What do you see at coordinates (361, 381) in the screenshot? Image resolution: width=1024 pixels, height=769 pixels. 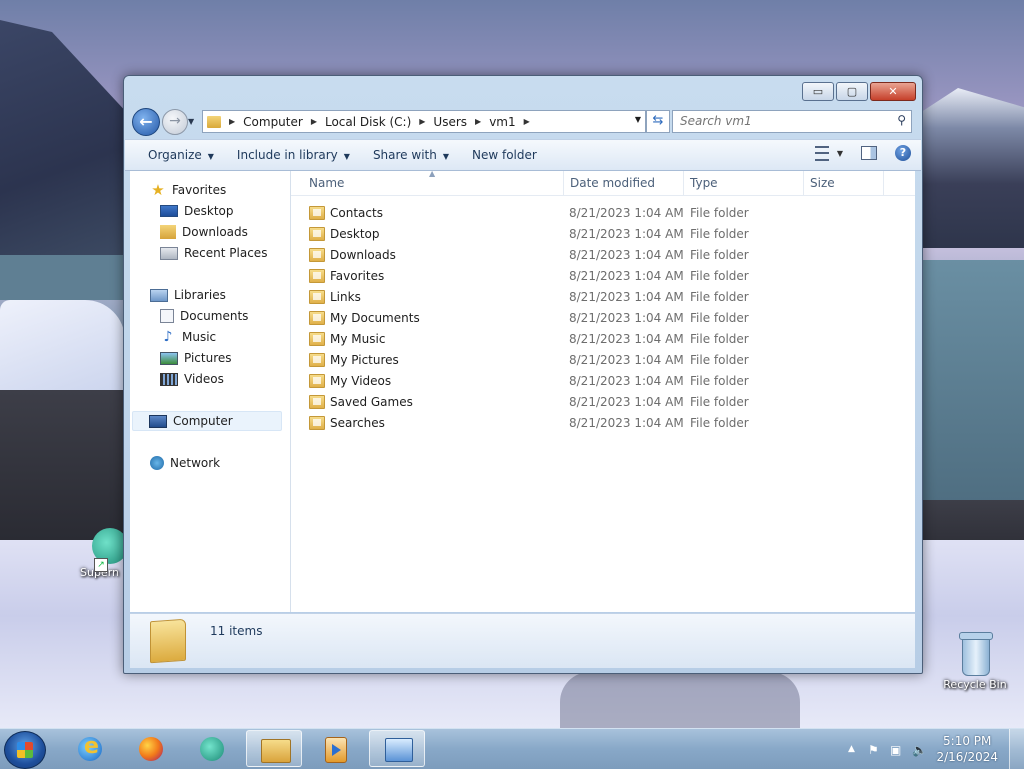 I see `file-name: My Videos` at bounding box center [361, 381].